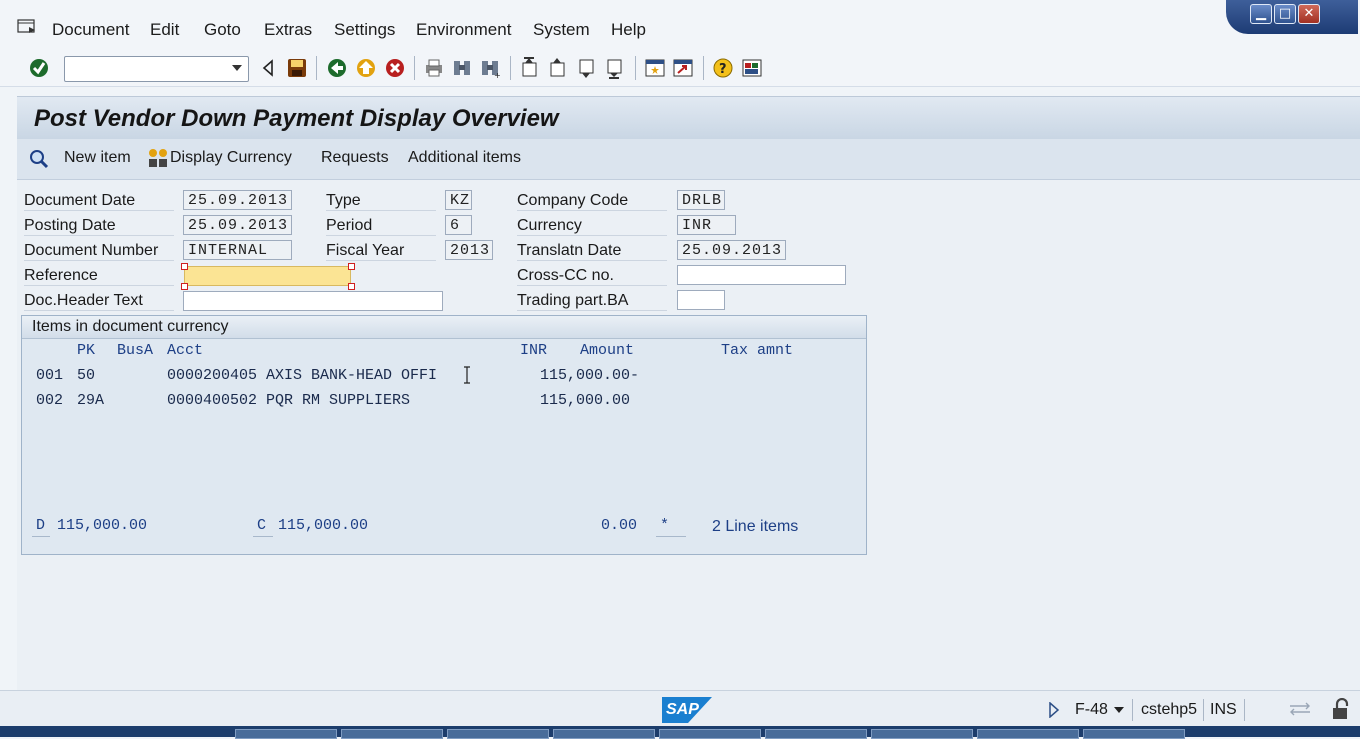  I want to click on currency-label: Currency, so click(592, 226).